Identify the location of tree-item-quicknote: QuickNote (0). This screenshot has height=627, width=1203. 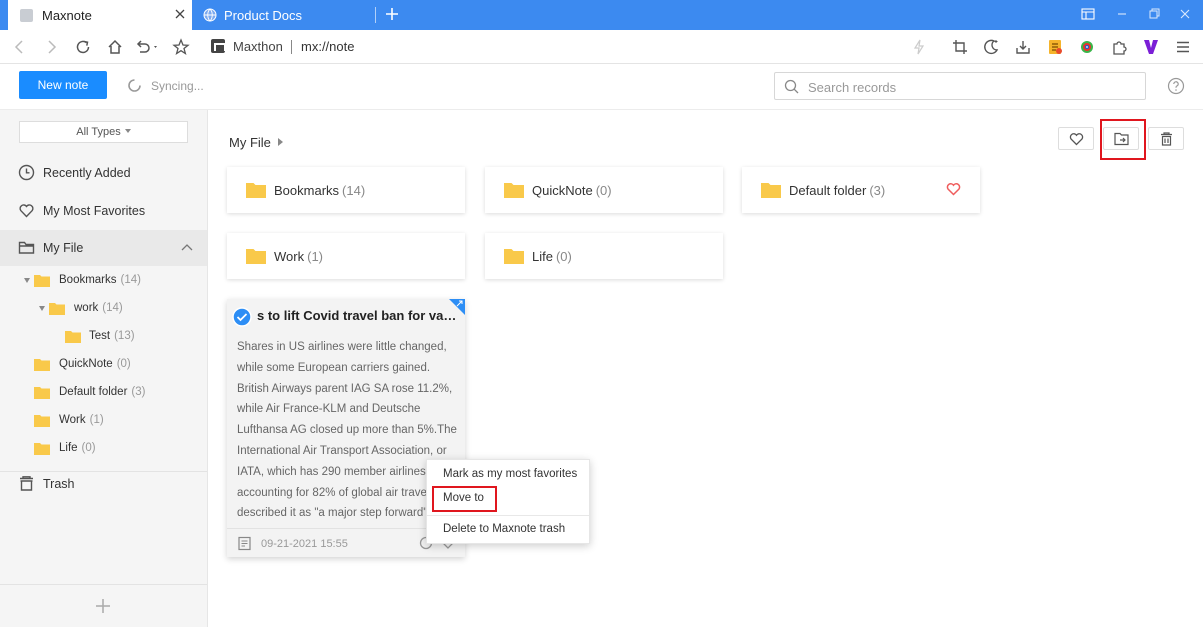
(103, 365).